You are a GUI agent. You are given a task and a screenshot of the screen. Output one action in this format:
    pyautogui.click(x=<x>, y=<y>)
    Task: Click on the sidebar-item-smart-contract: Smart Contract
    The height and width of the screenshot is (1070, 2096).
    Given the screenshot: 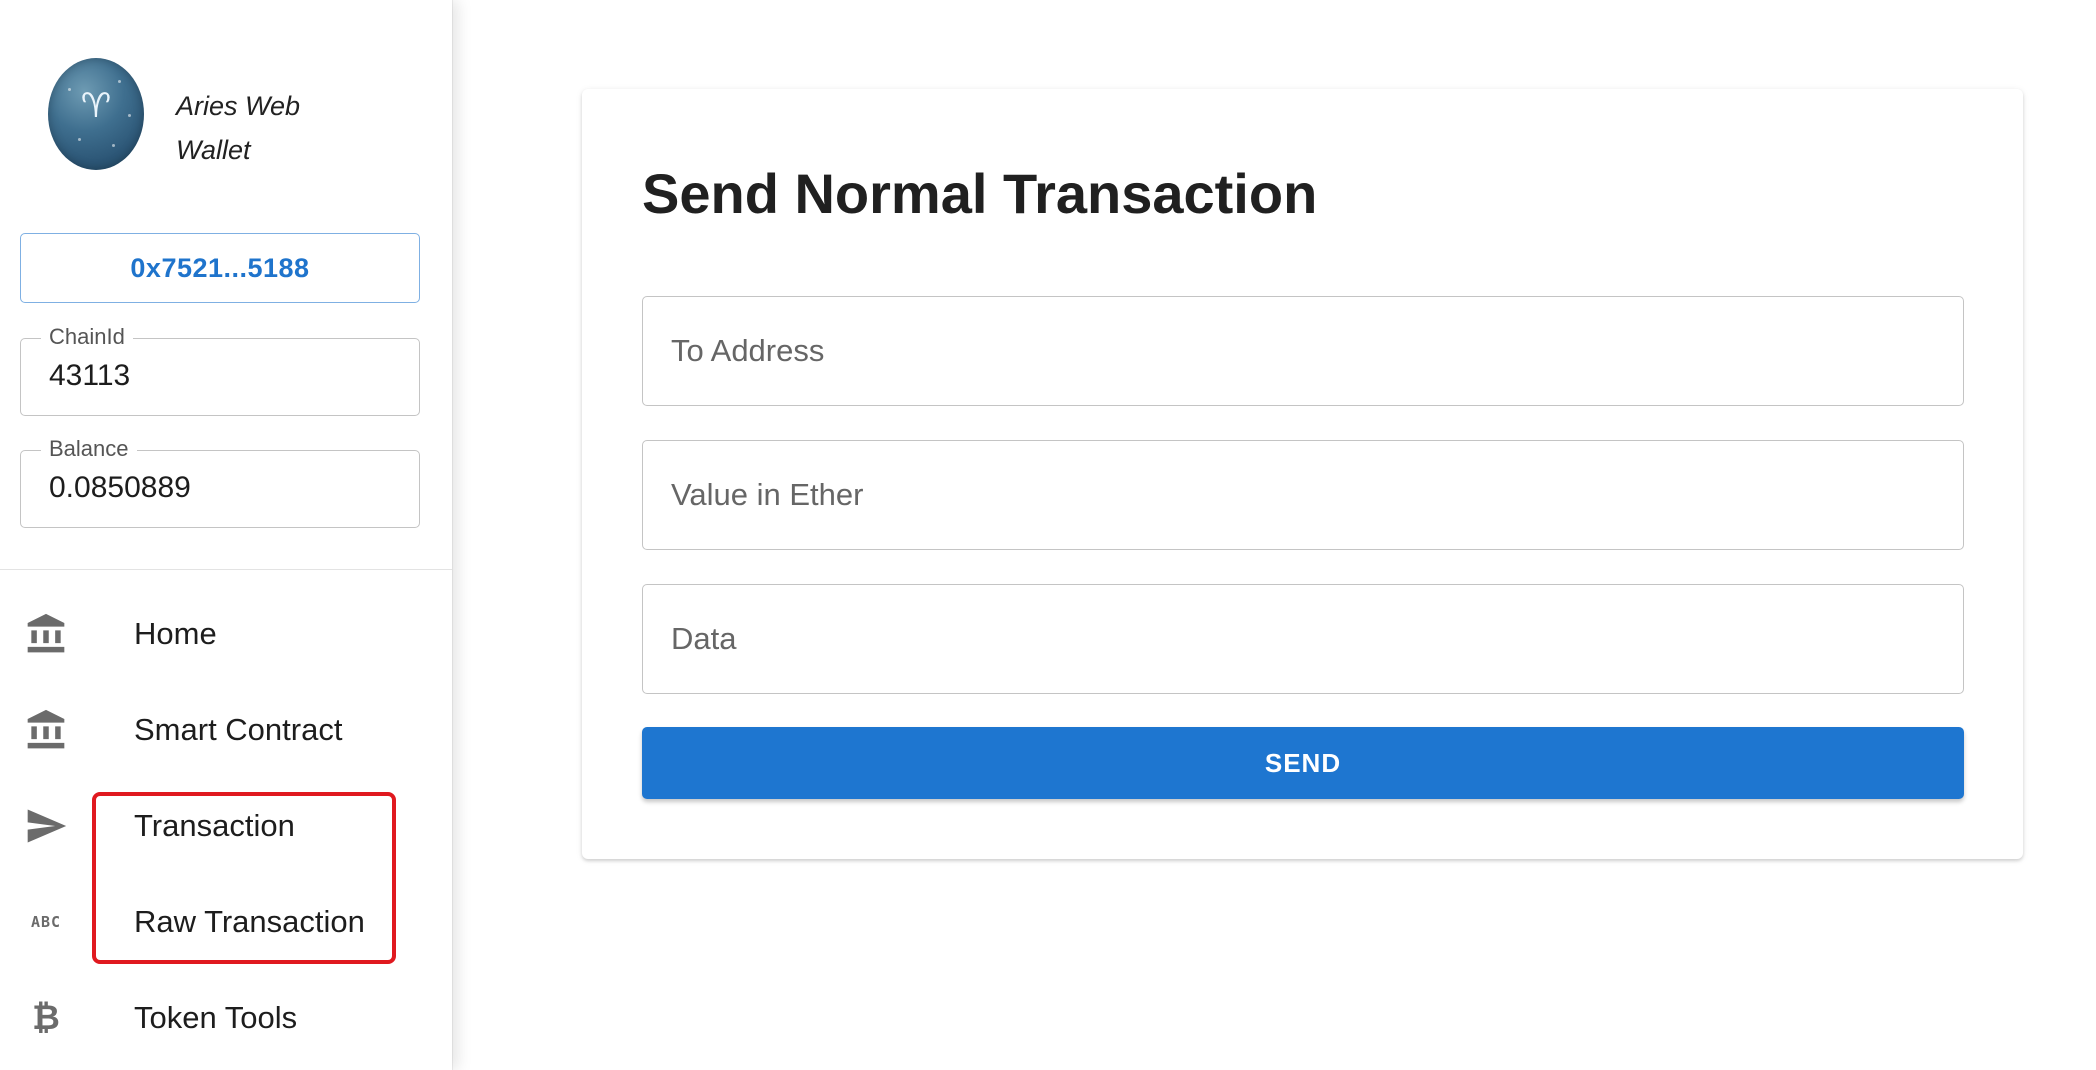 What is the action you would take?
    pyautogui.click(x=226, y=730)
    